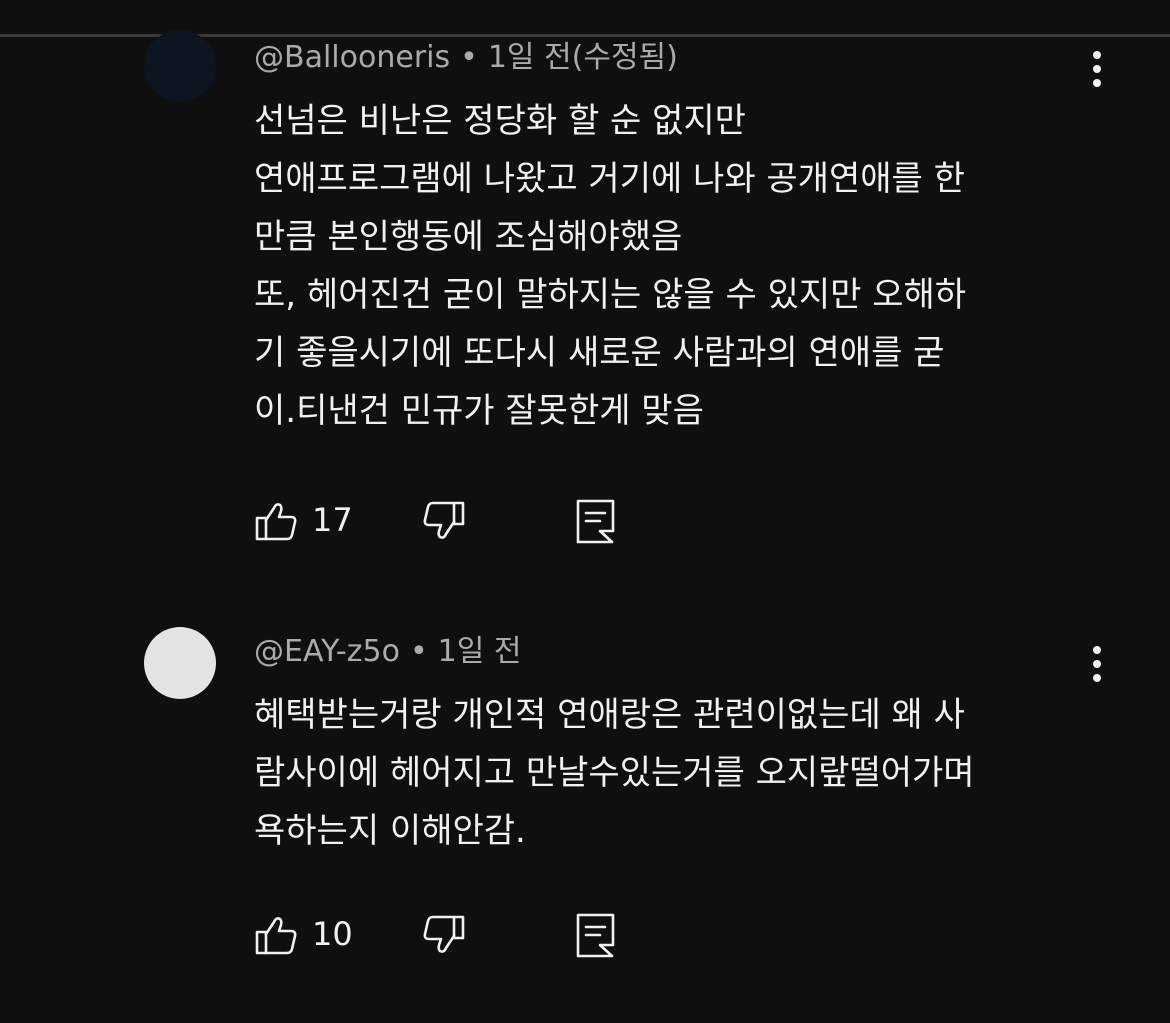 The width and height of the screenshot is (1170, 1023). I want to click on comment-time: 1일 전(수정됨), so click(583, 57).